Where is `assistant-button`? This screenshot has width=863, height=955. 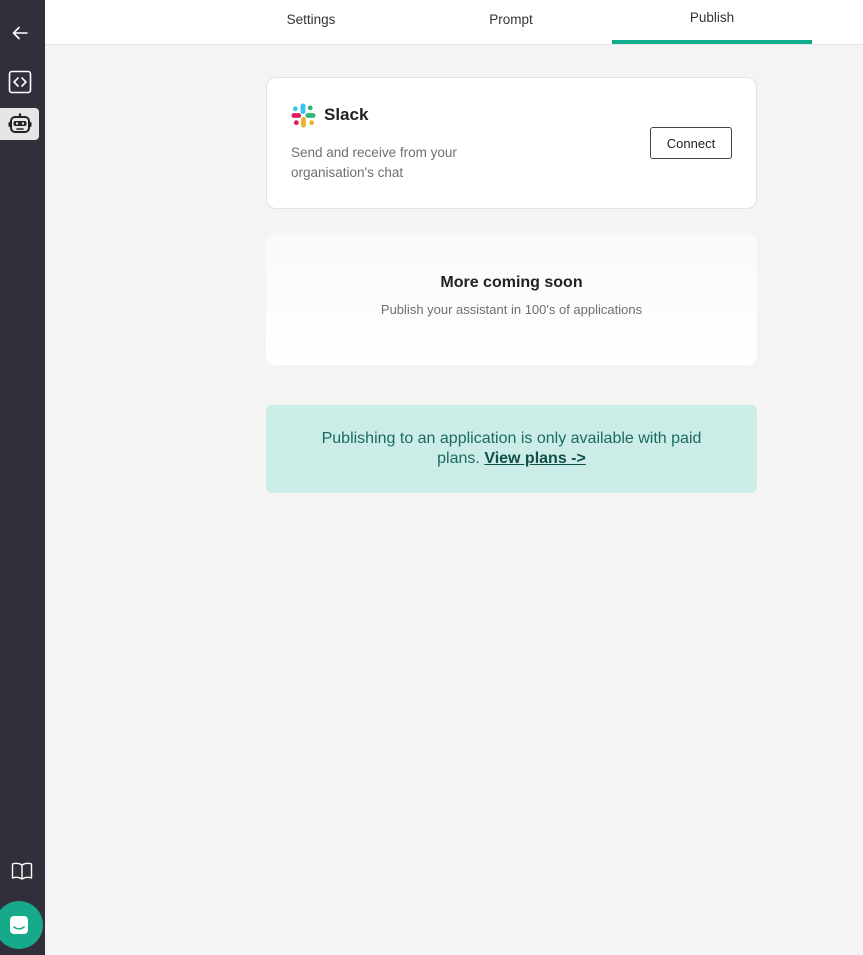
assistant-button is located at coordinates (19, 124).